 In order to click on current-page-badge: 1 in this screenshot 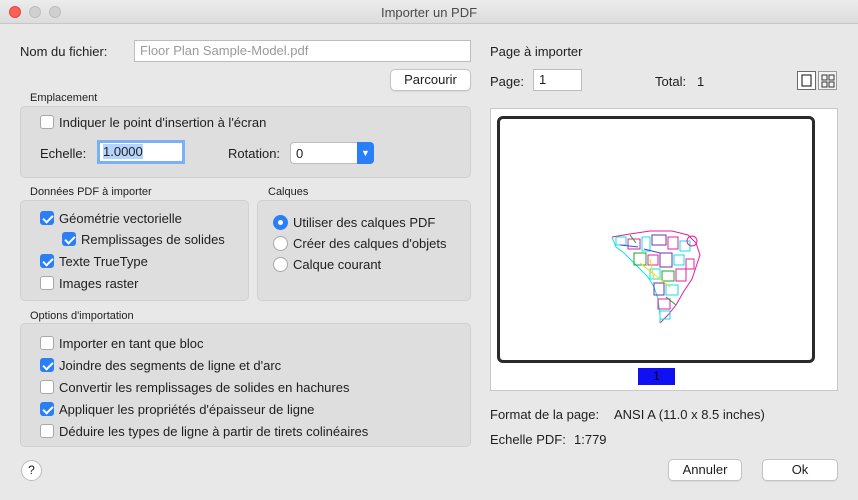, I will do `click(656, 376)`.